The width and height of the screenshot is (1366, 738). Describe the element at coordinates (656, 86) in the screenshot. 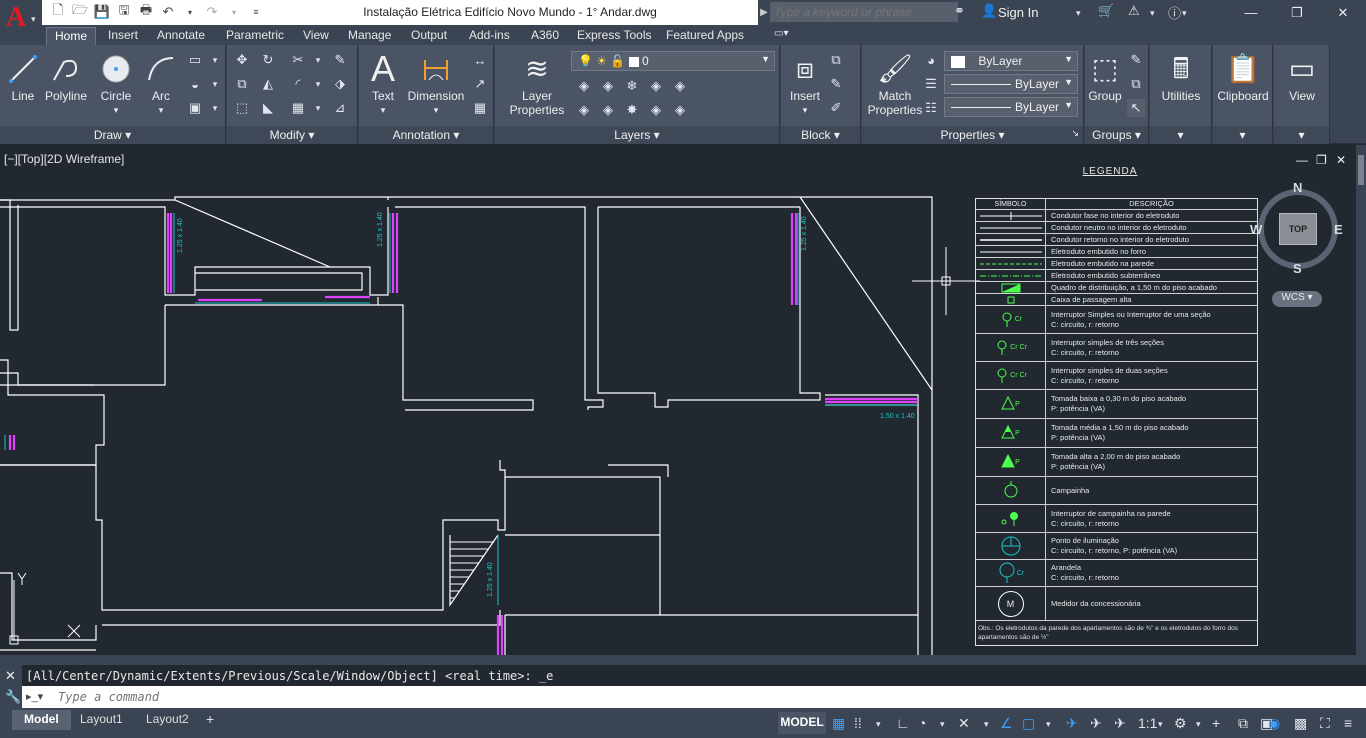

I see `layer-lock-icon: ◈` at that location.